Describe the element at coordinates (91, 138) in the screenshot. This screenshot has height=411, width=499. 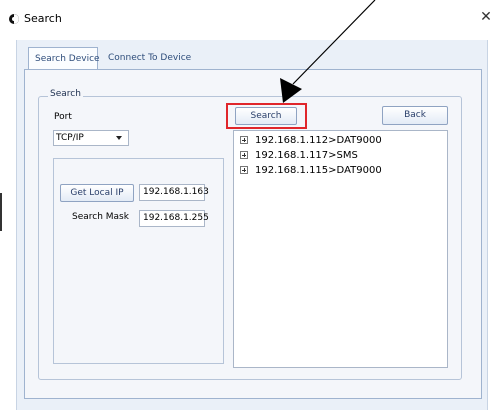
I see `port-select: TCP/IP` at that location.